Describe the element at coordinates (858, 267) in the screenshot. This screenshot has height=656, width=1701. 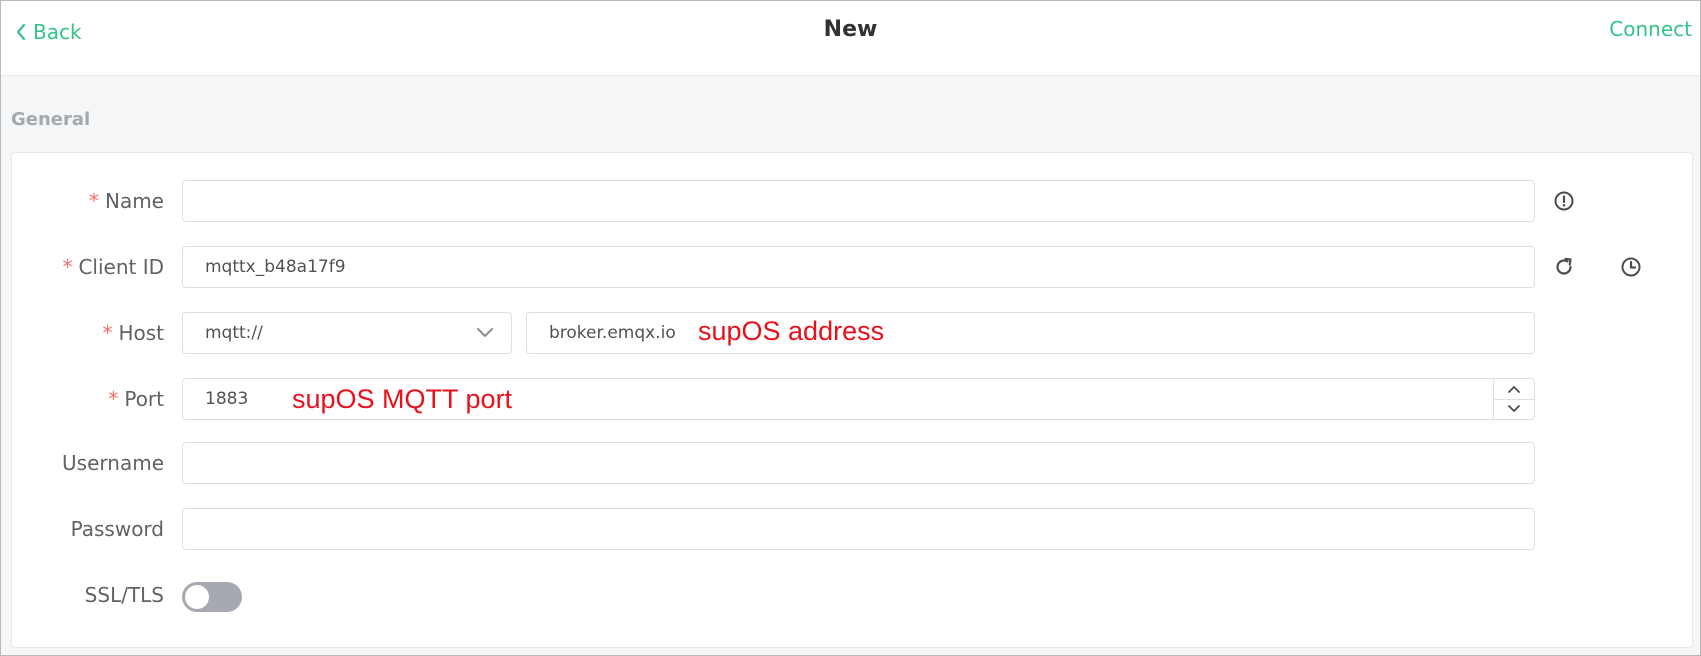
I see `client-id-input: mqttx_b48a17f9` at that location.